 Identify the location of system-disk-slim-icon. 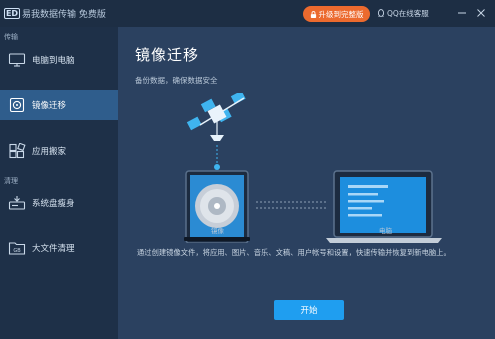
(17, 203).